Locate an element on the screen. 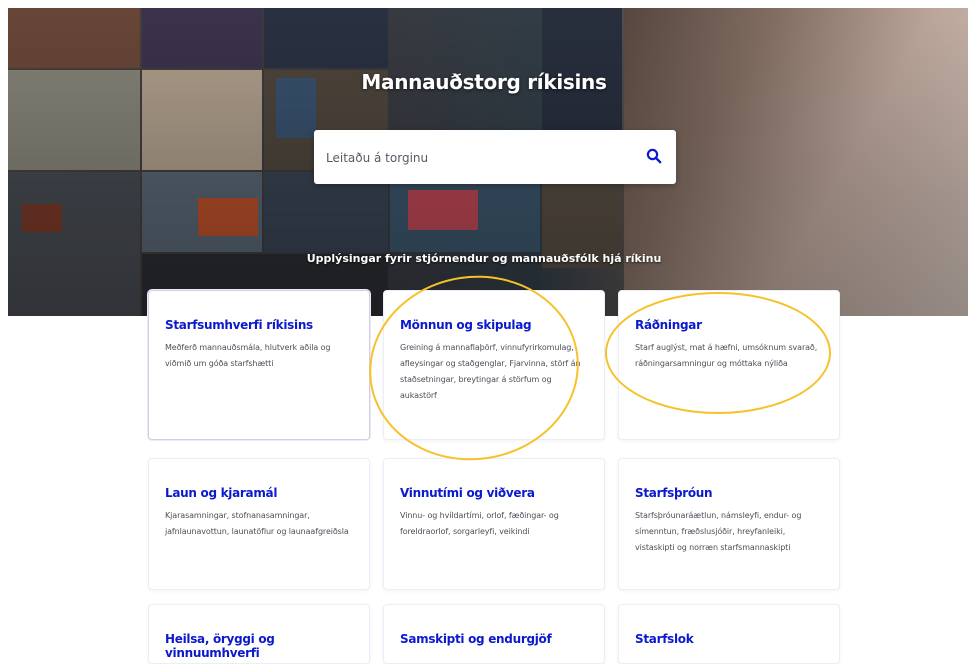 This screenshot has height=664, width=968. category-card-starfslok: Starfslok is located at coordinates (729, 634).